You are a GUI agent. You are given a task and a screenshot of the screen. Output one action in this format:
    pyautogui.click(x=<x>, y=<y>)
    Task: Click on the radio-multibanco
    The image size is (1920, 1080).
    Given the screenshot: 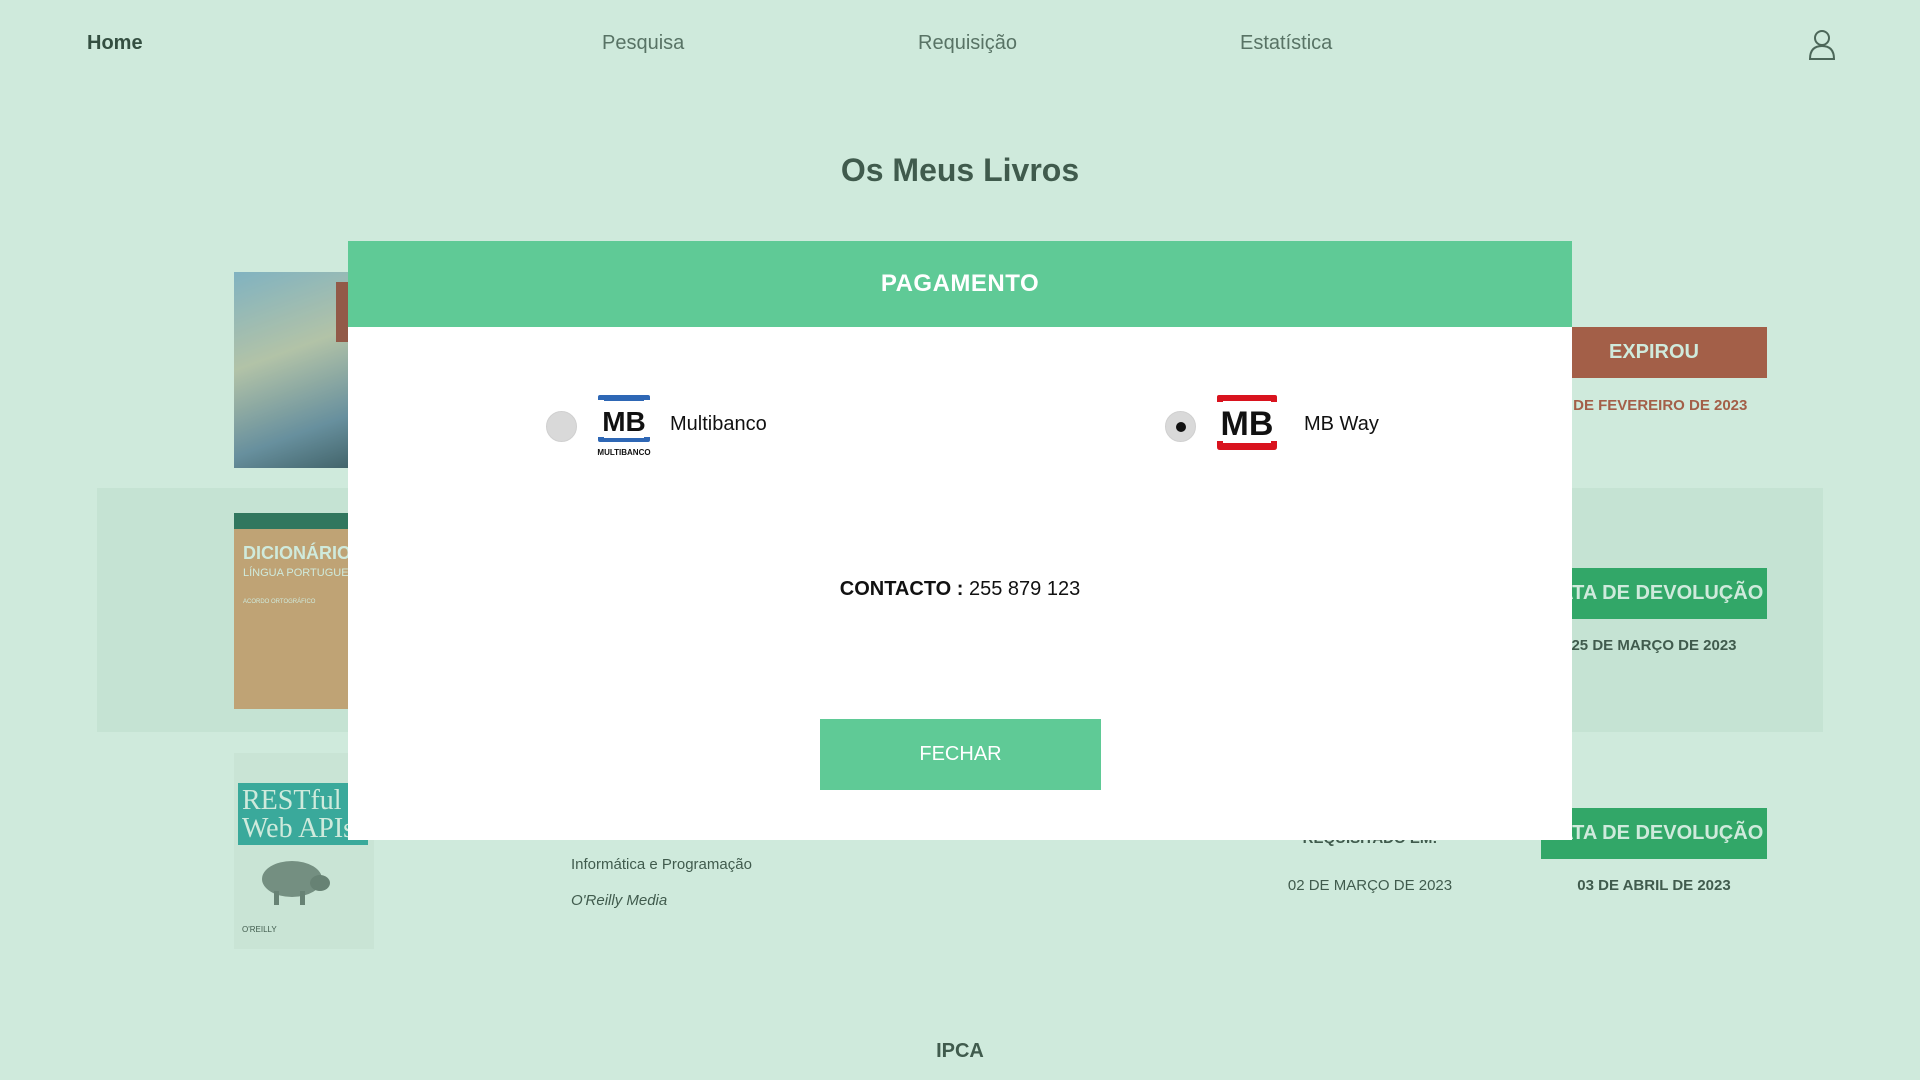 What is the action you would take?
    pyautogui.click(x=561, y=426)
    